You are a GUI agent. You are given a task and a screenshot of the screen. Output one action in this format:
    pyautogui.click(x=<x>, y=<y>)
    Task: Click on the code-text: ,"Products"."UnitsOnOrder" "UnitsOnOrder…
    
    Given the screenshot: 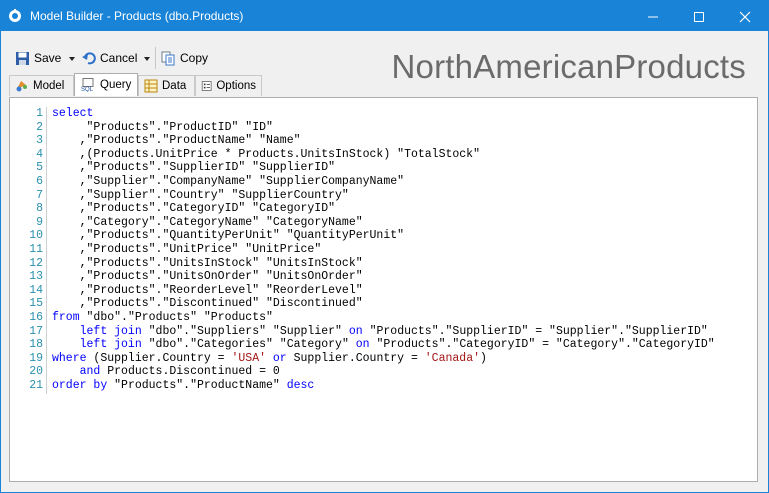 What is the action you would take?
    pyautogui.click(x=207, y=277)
    